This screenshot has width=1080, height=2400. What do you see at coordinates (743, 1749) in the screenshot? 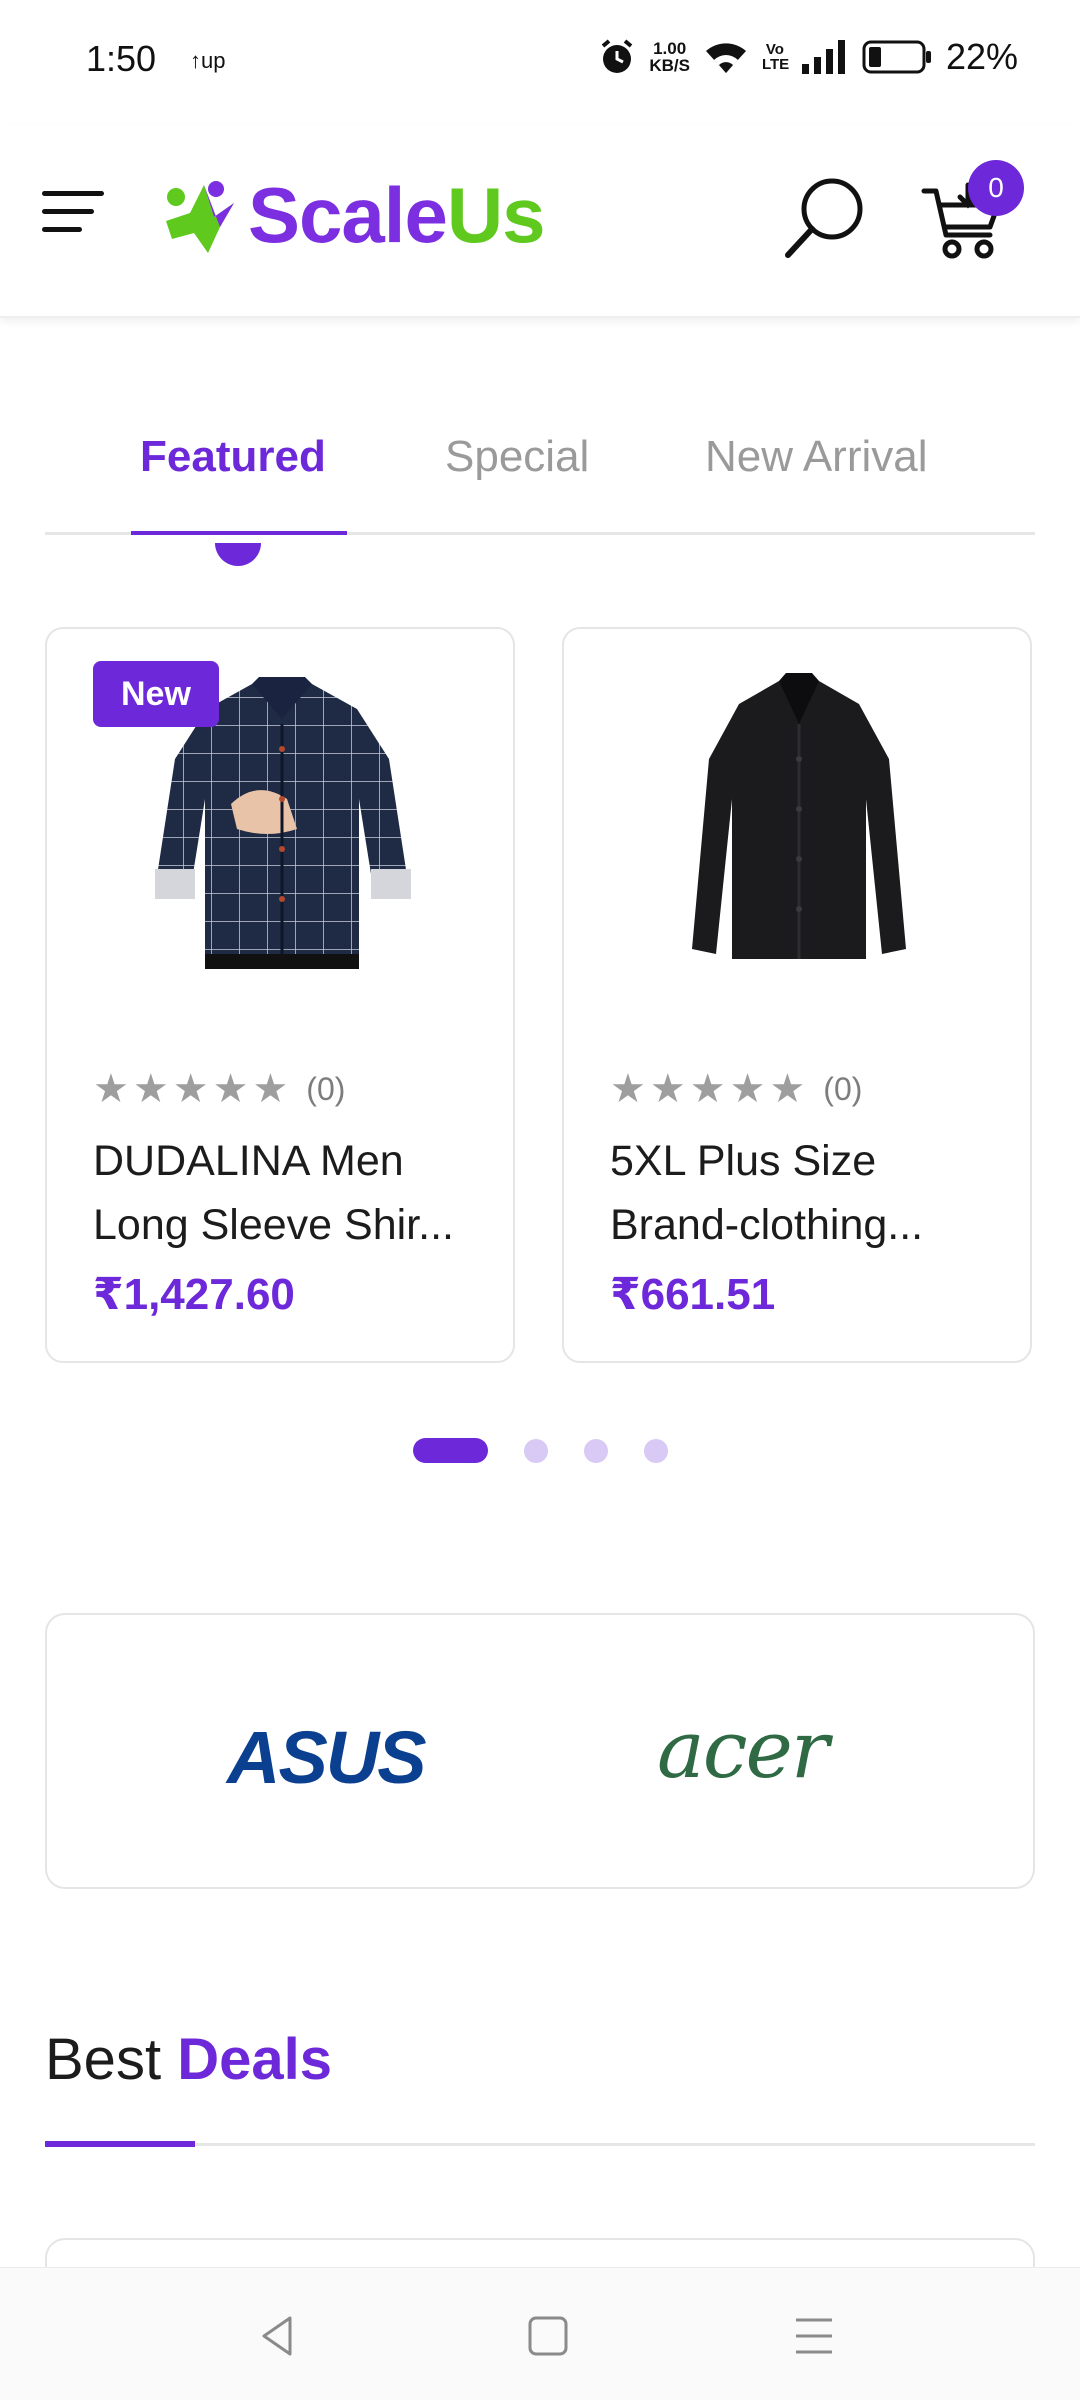
I see `brand-logo-acer: acer` at bounding box center [743, 1749].